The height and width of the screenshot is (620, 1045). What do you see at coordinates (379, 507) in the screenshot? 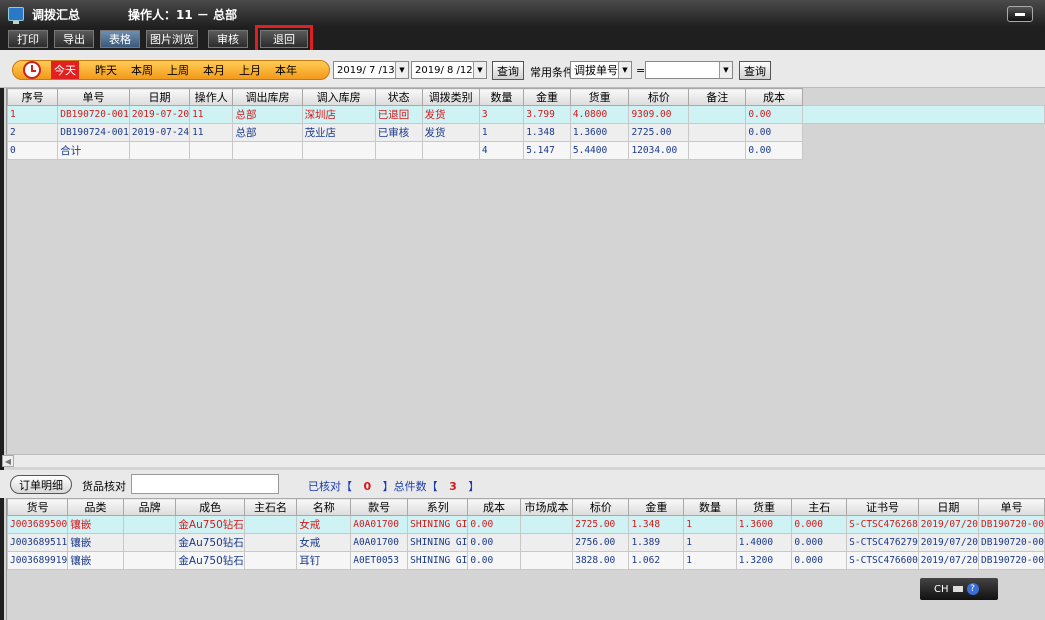
I see `col-header: 款号` at bounding box center [379, 507].